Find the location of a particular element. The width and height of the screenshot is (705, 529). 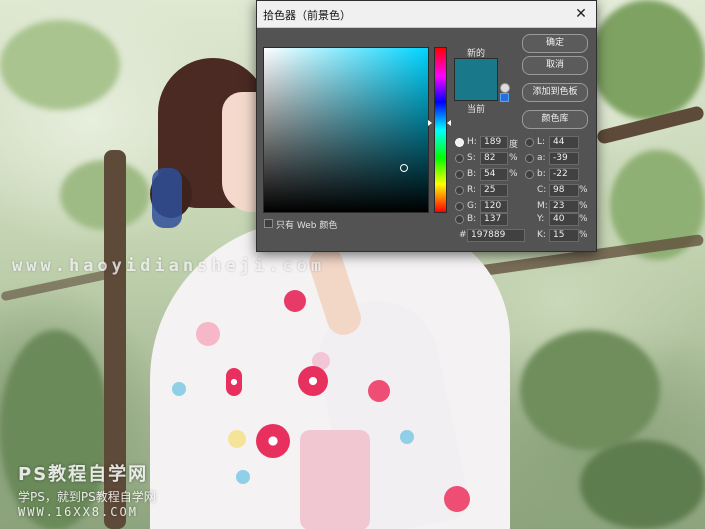

label-a: a: is located at coordinates (541, 158).